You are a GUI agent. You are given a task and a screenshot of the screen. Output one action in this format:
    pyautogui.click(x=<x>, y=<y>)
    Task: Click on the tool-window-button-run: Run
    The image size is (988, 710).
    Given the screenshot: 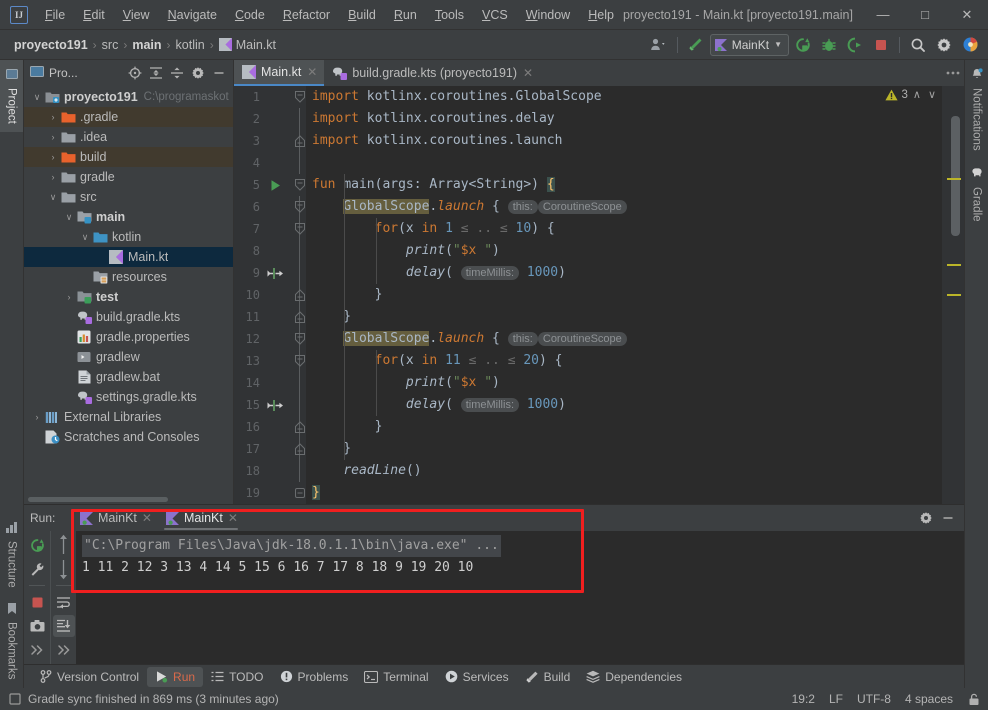 What is the action you would take?
    pyautogui.click(x=175, y=676)
    